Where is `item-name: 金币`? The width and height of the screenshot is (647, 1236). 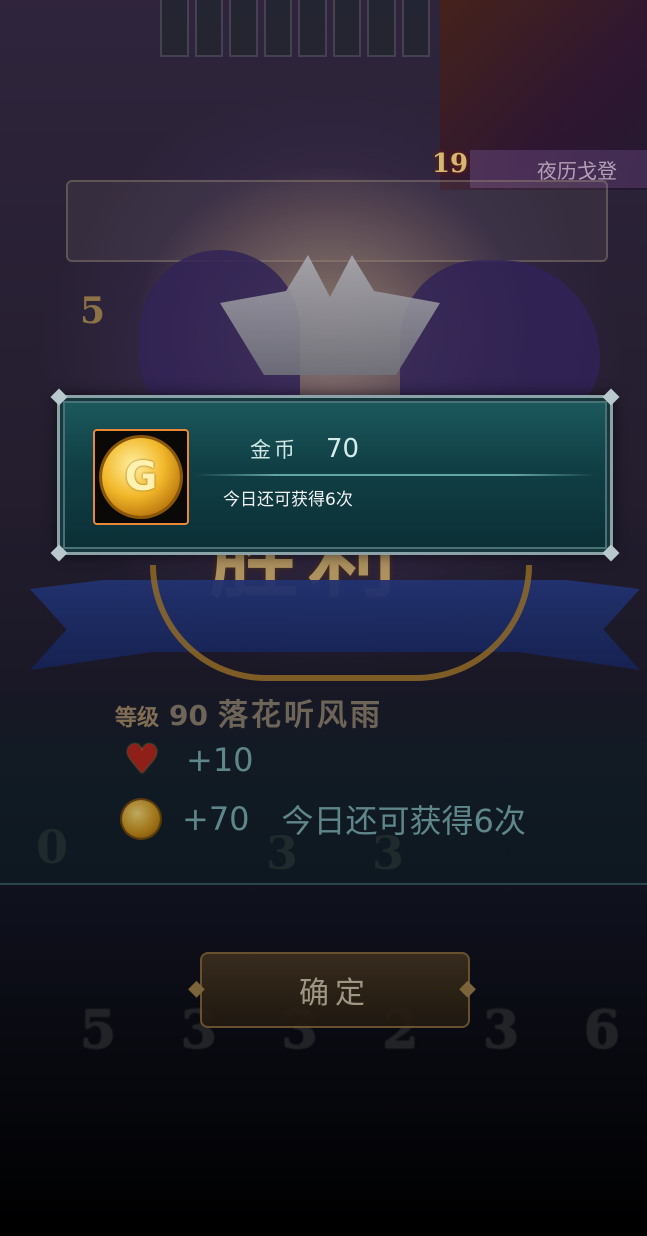 item-name: 金币 is located at coordinates (274, 450).